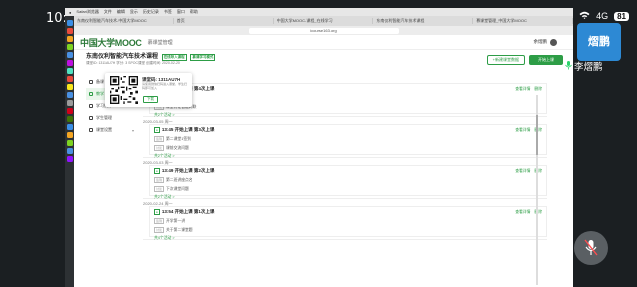 This screenshot has height=287, width=637. Describe the element at coordinates (348, 148) in the screenshot. I see `activity-row: 讨论 课前交流问题` at that location.